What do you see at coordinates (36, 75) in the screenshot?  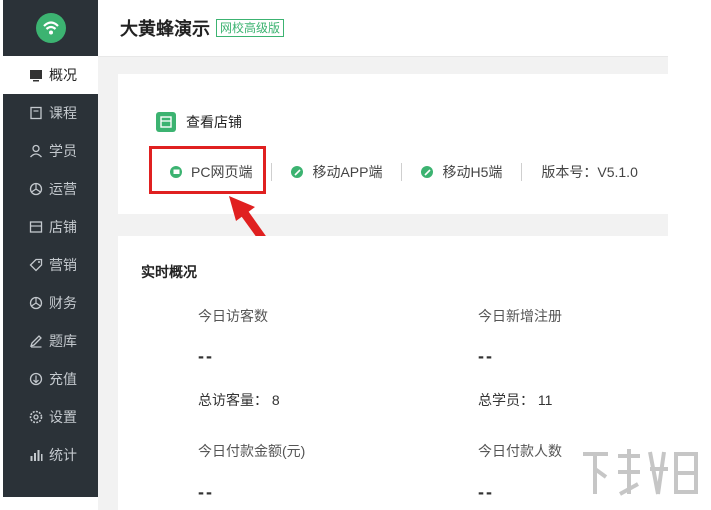 I see `dashboard-icon` at bounding box center [36, 75].